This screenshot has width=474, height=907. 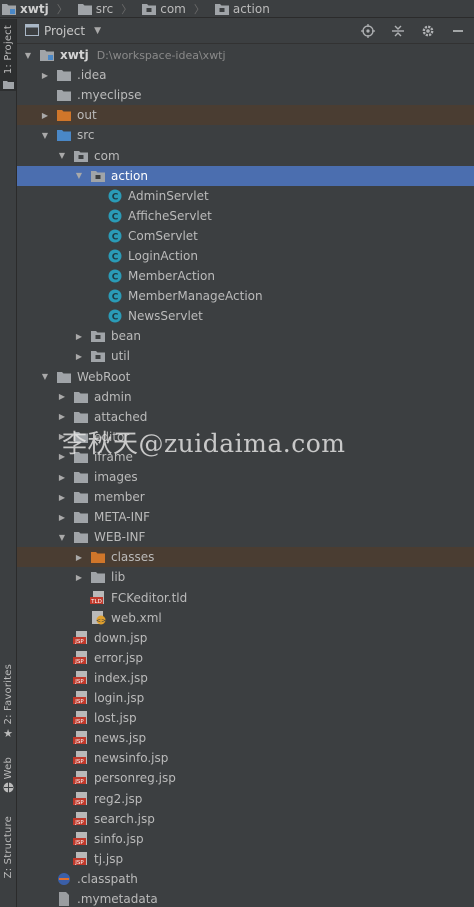 I want to click on web-tool-tab: Web, so click(x=8, y=782).